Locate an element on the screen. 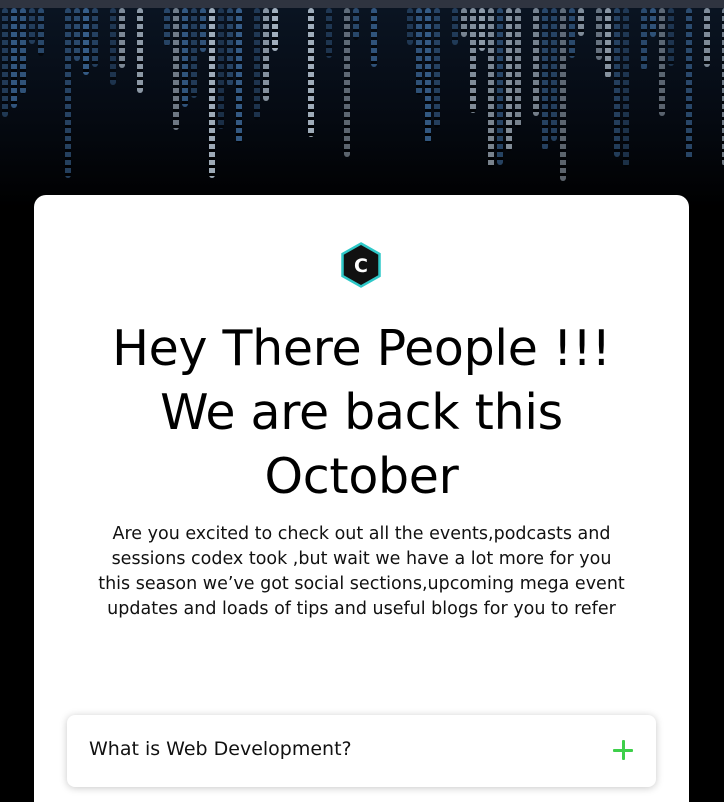  logo-letter: C is located at coordinates (361, 266).